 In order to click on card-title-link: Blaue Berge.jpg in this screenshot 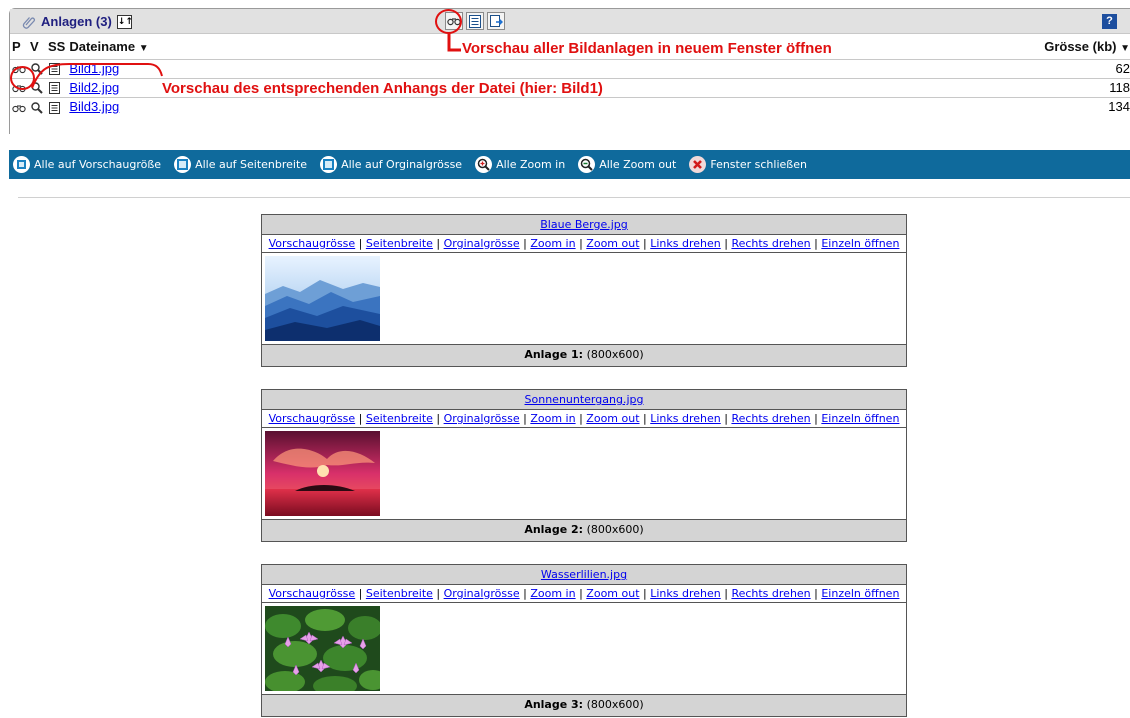, I will do `click(584, 224)`.